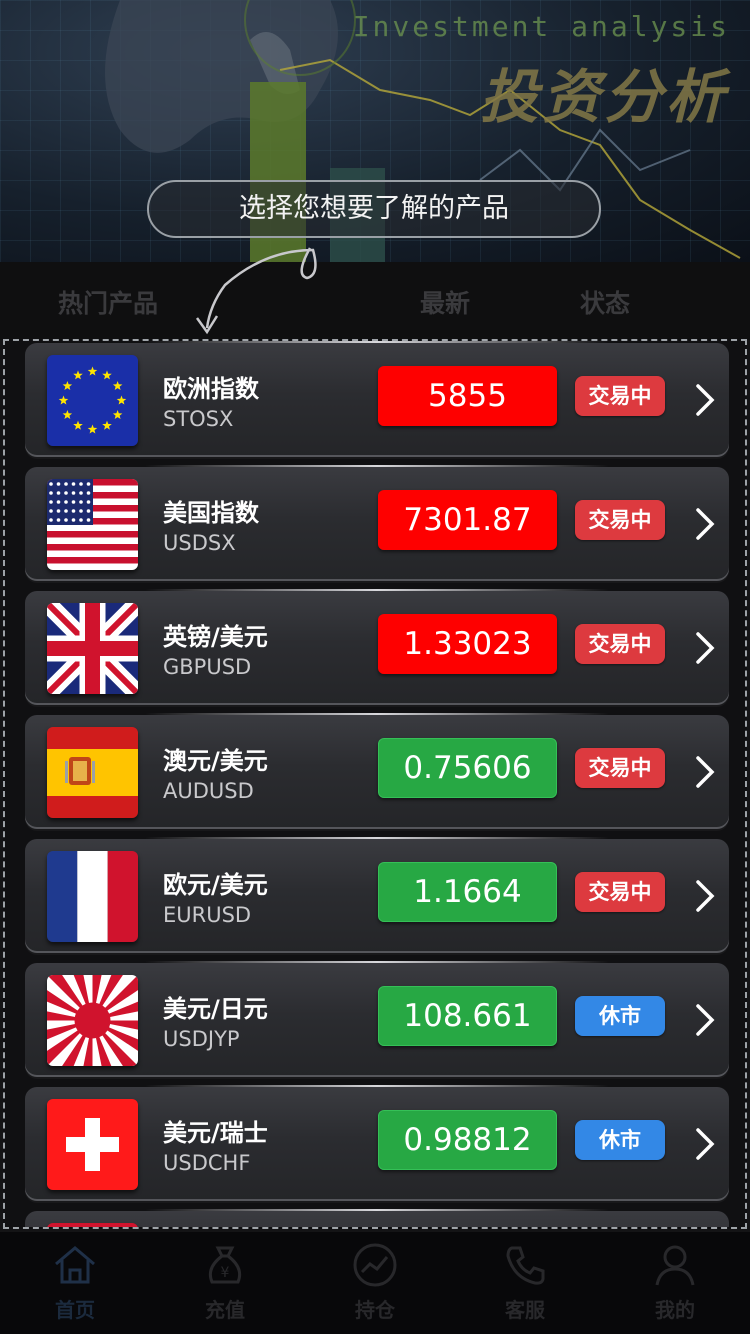 This screenshot has height=1334, width=750. I want to click on tab-positions: 持仓, so click(375, 1283).